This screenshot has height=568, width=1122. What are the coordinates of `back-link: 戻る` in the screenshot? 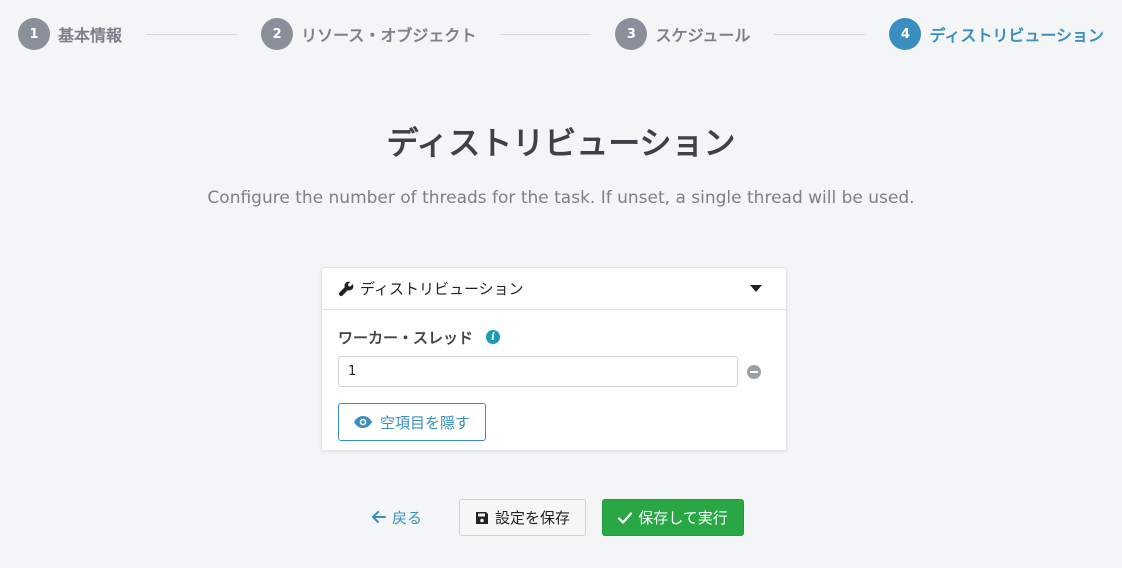 It's located at (397, 517).